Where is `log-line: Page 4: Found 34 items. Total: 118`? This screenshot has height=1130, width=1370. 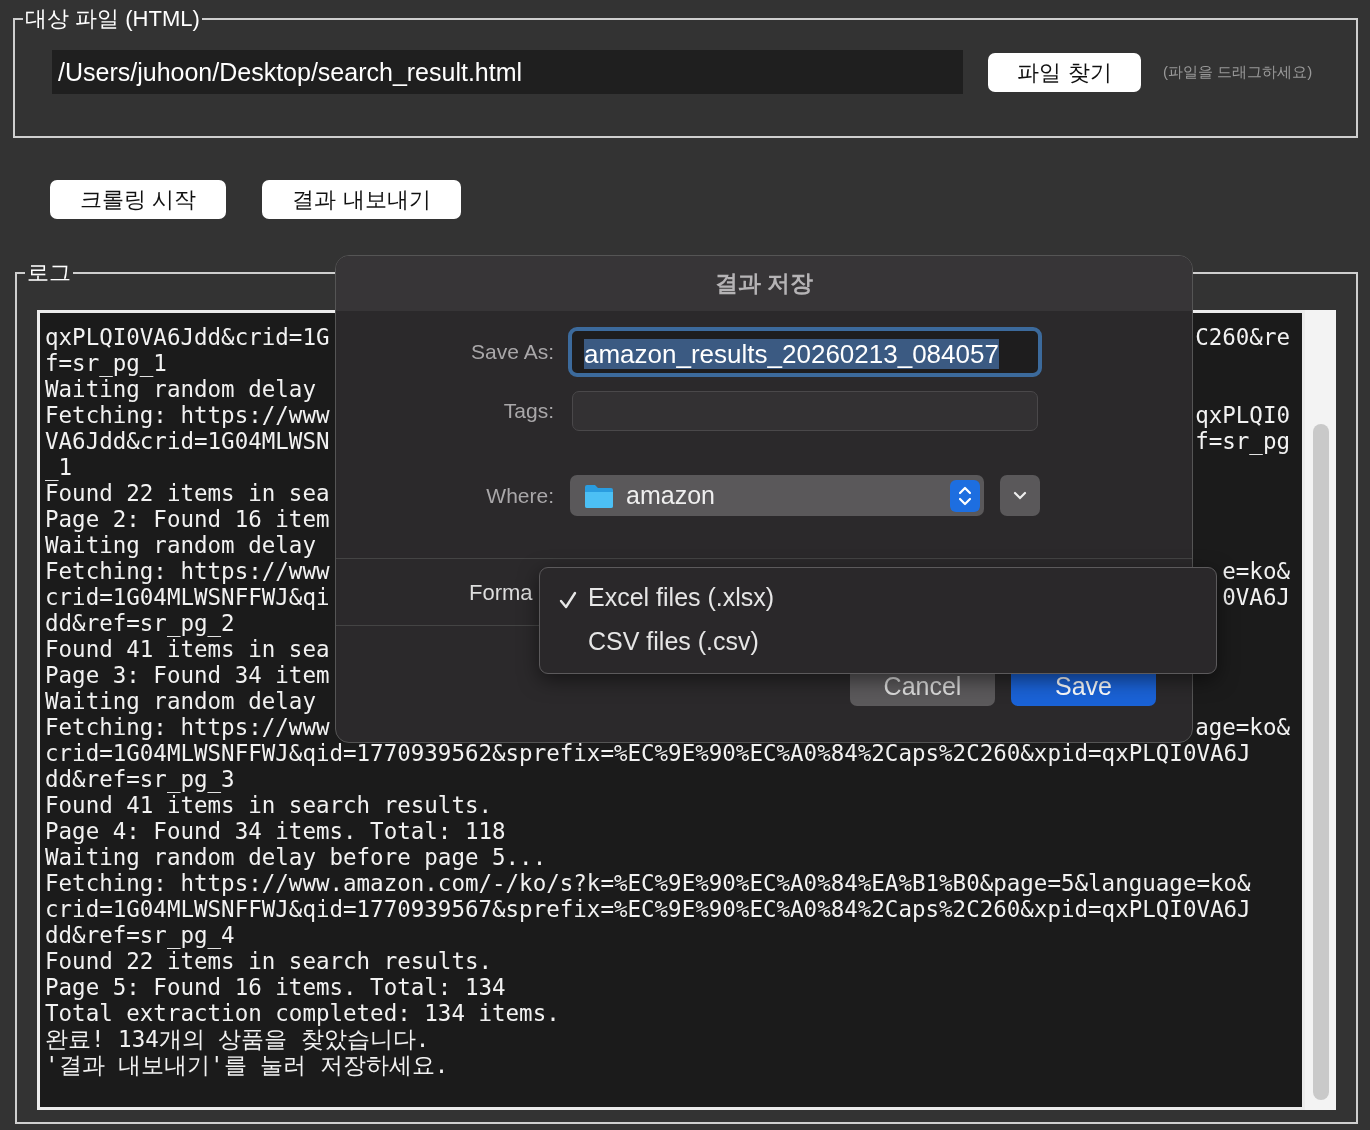
log-line: Page 4: Found 34 items. Total: 118 is located at coordinates (275, 831).